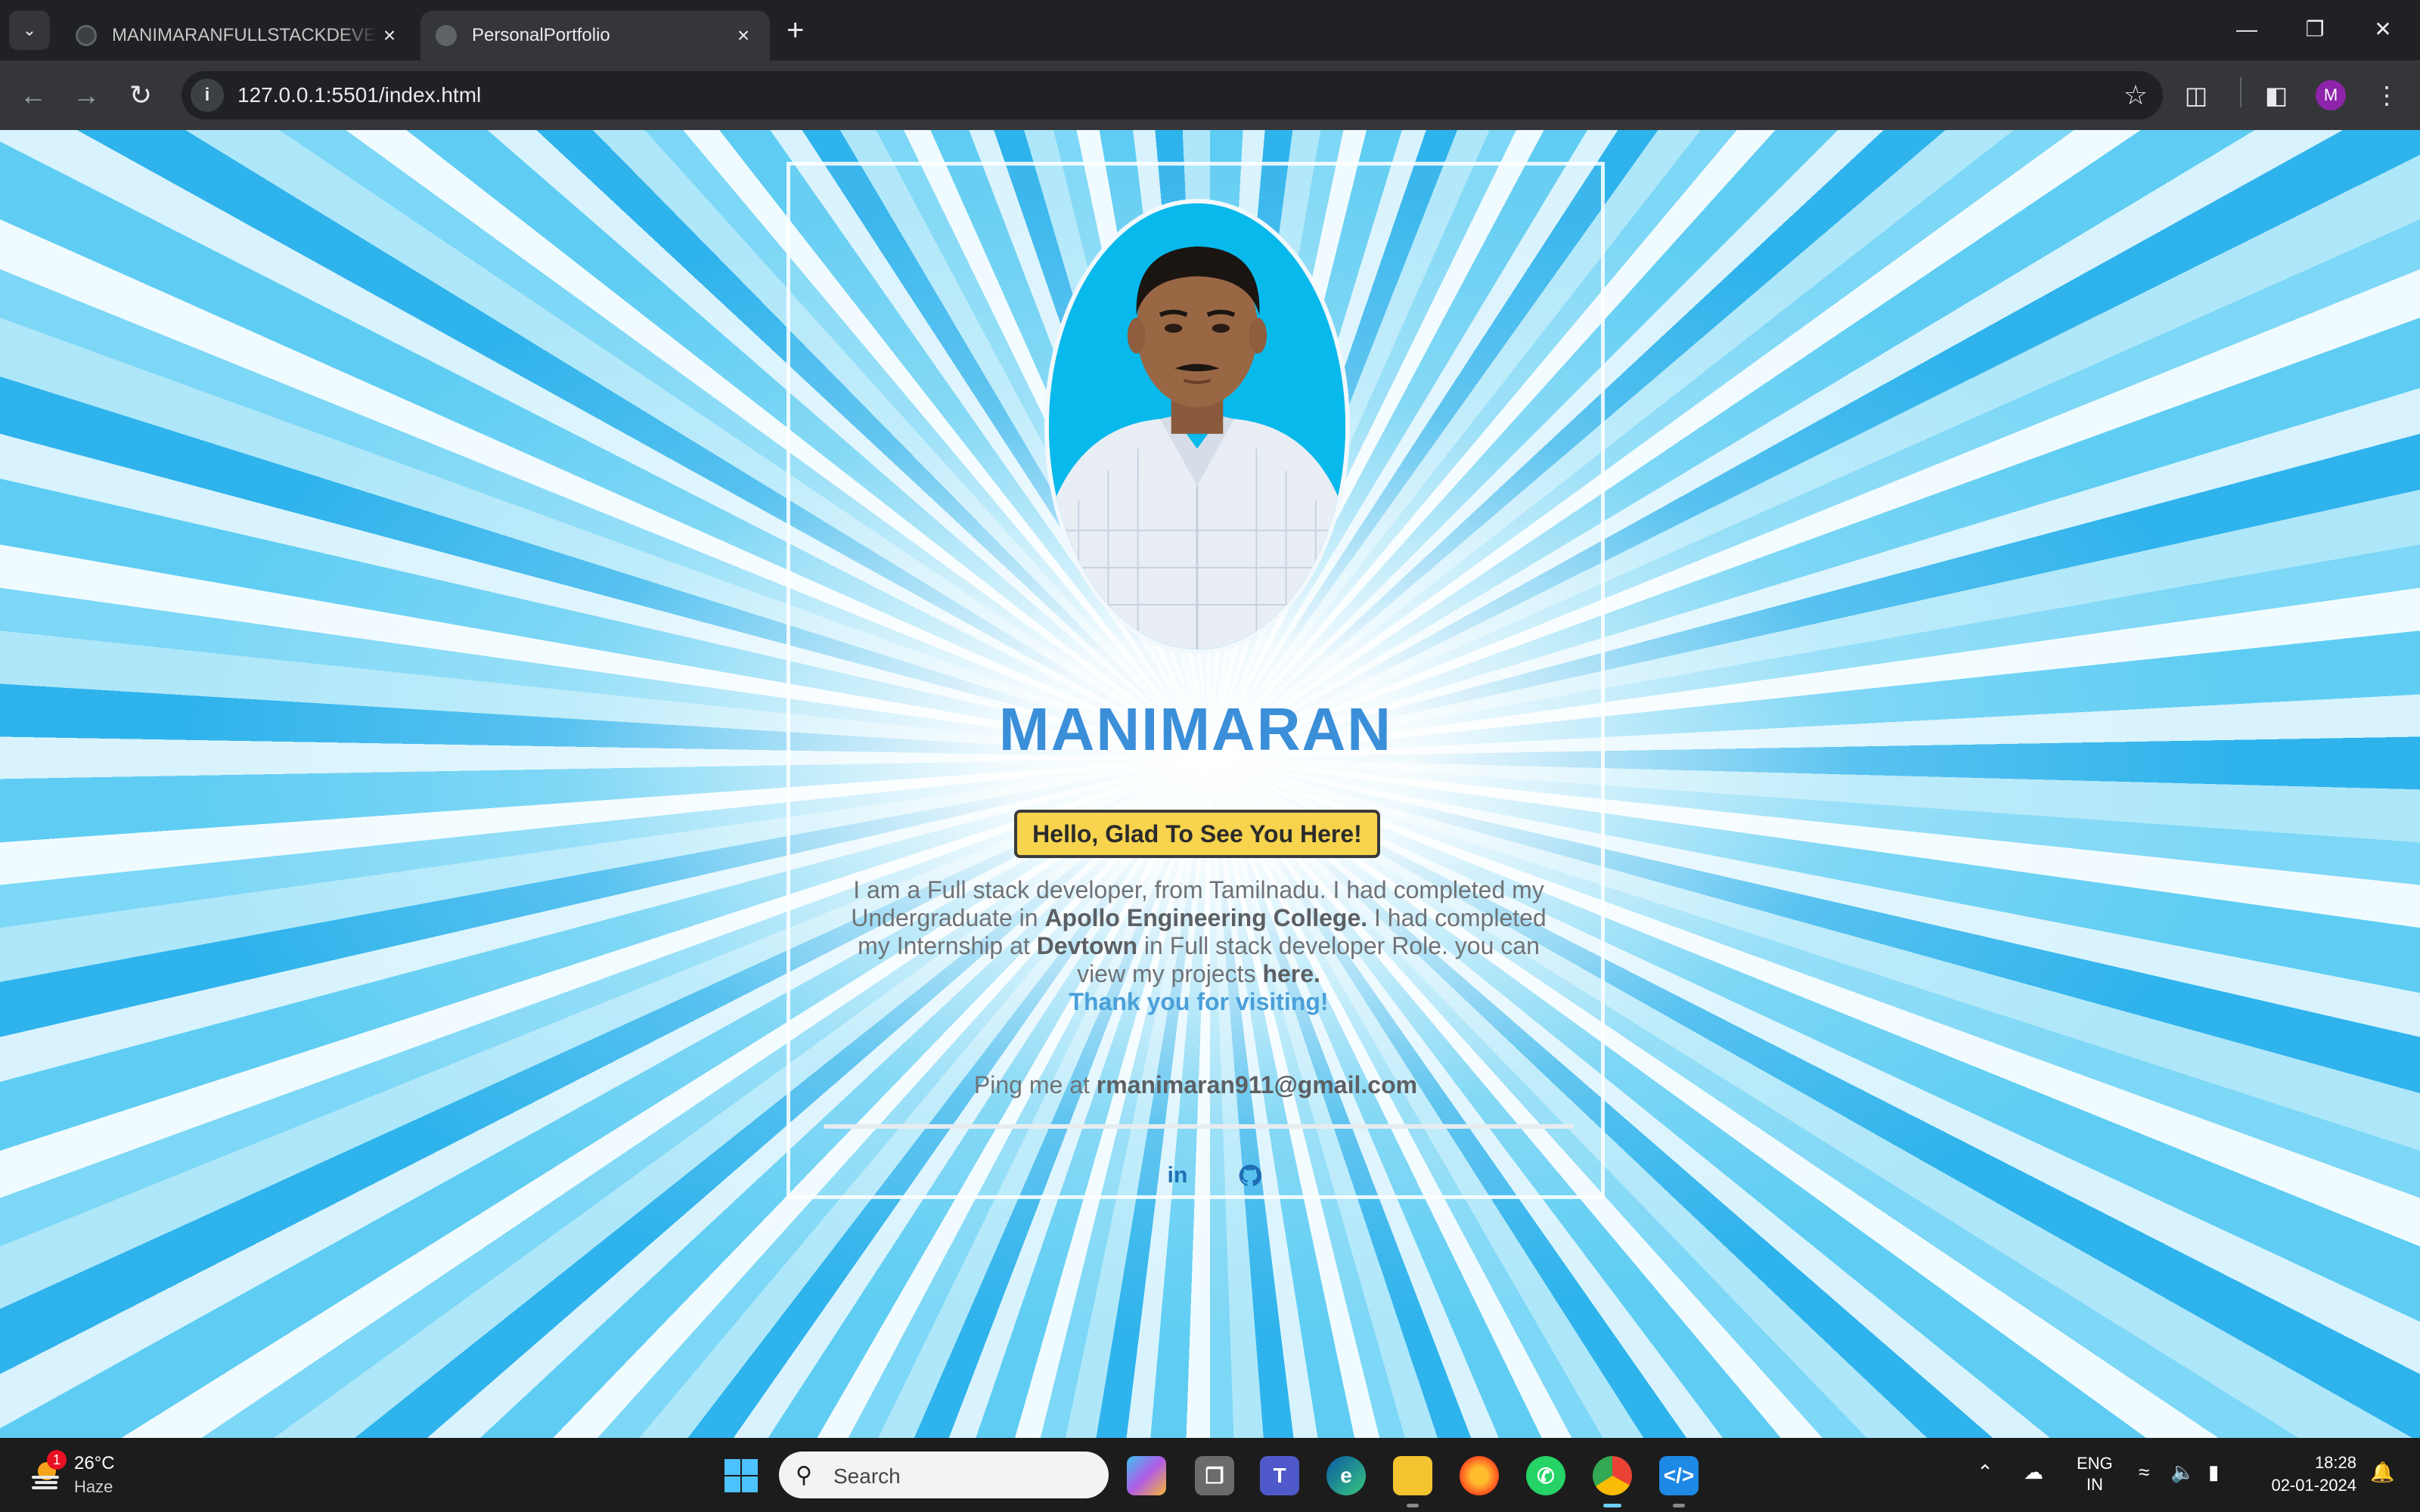 The height and width of the screenshot is (1512, 2420). What do you see at coordinates (2276, 95) in the screenshot?
I see `side-panel-icon: ◧` at bounding box center [2276, 95].